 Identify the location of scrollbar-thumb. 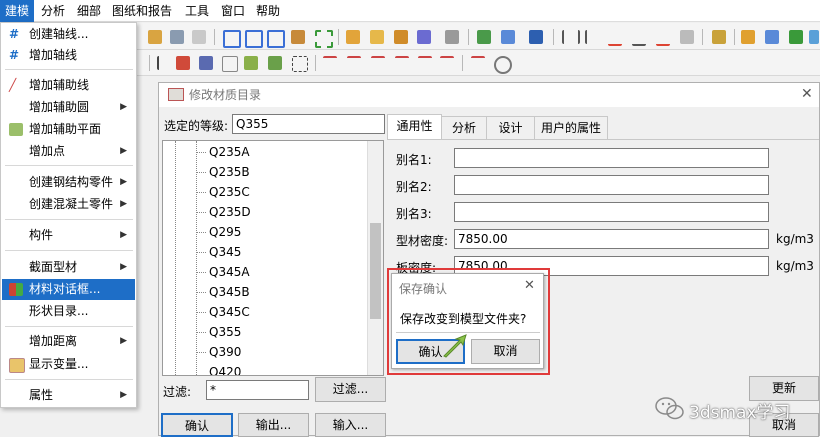
(375, 271).